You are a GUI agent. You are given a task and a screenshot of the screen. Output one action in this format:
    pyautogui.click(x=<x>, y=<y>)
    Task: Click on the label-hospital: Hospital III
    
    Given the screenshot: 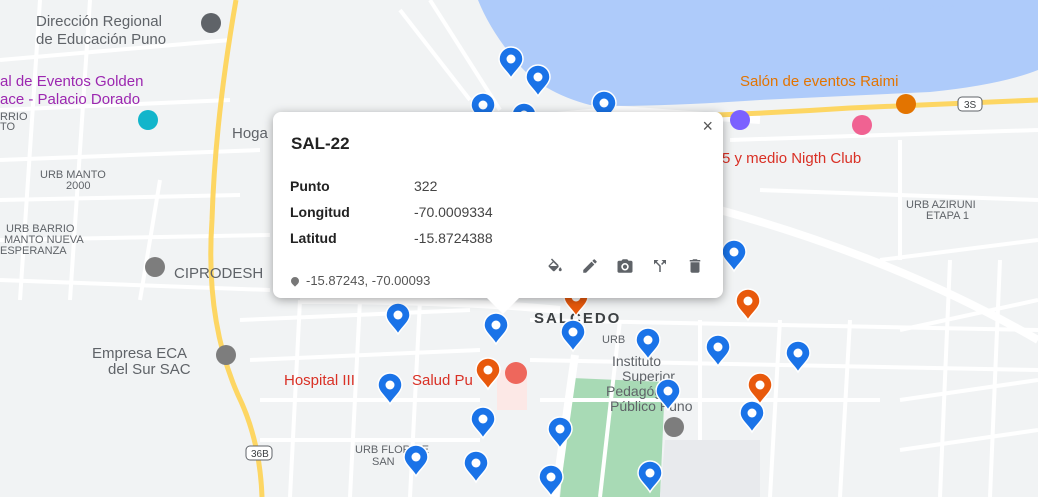 What is the action you would take?
    pyautogui.click(x=319, y=380)
    